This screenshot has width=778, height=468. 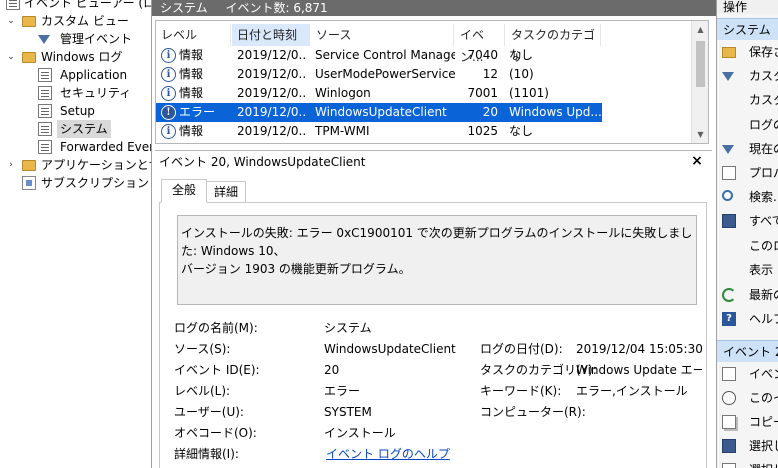 I want to click on value-user: SYSTEM, so click(x=348, y=412).